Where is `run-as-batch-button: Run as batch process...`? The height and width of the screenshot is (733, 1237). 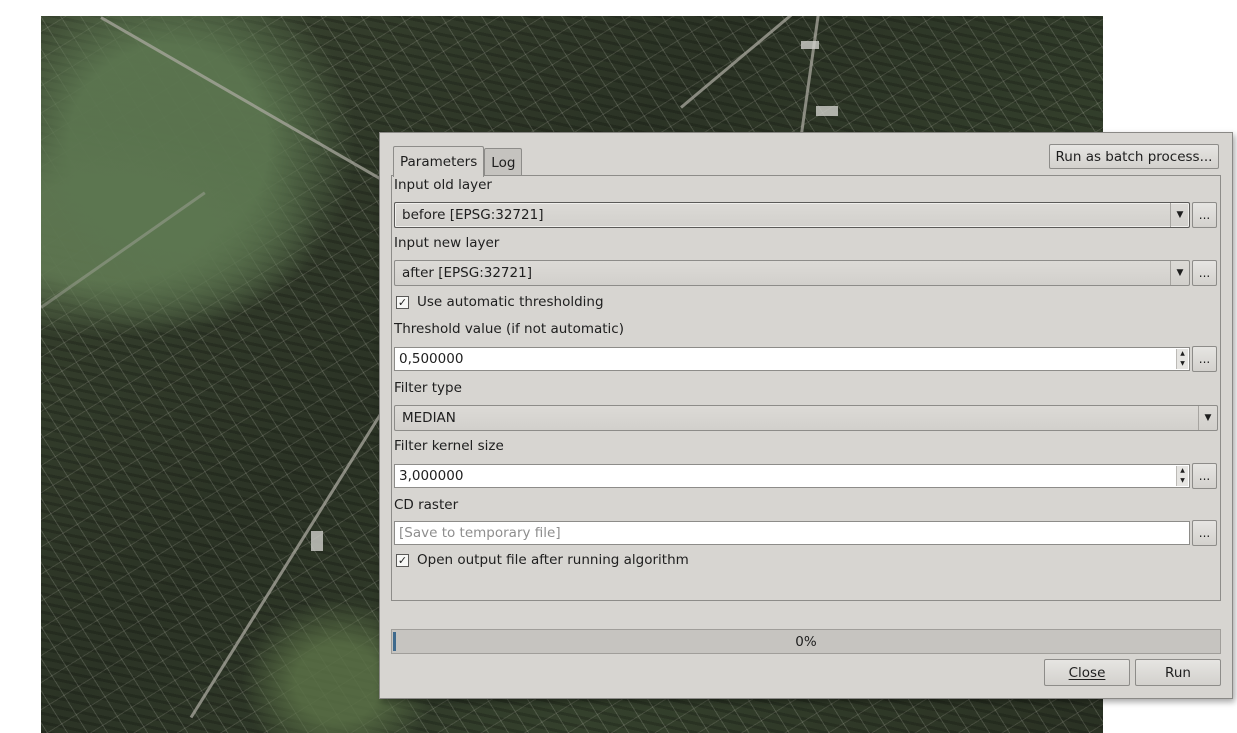
run-as-batch-button: Run as batch process... is located at coordinates (1134, 156).